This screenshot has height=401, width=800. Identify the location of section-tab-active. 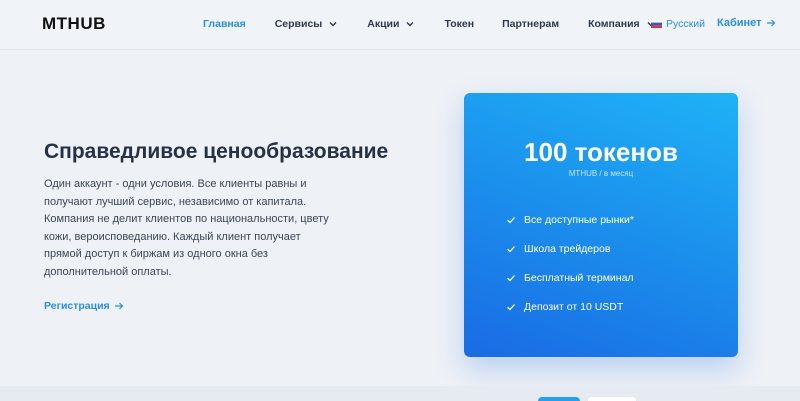
(559, 399).